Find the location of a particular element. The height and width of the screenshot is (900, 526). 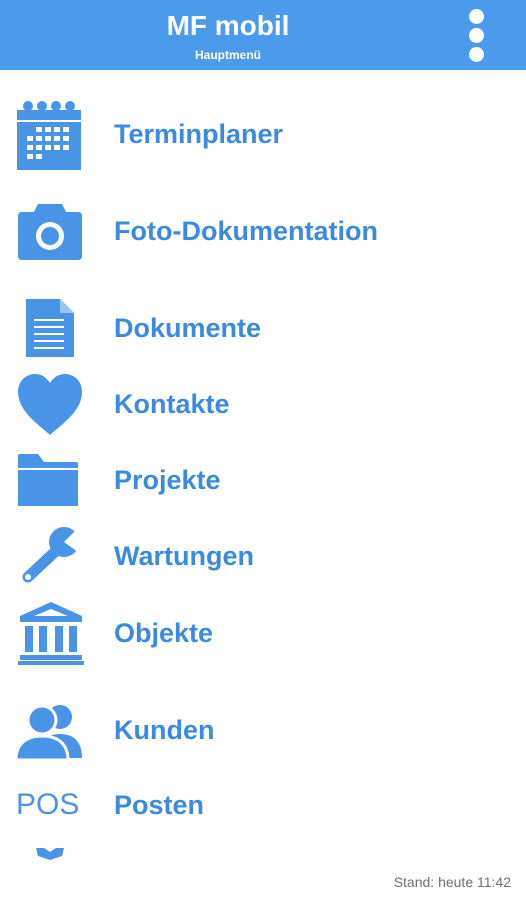

pos-icon: POS is located at coordinates (48, 804).